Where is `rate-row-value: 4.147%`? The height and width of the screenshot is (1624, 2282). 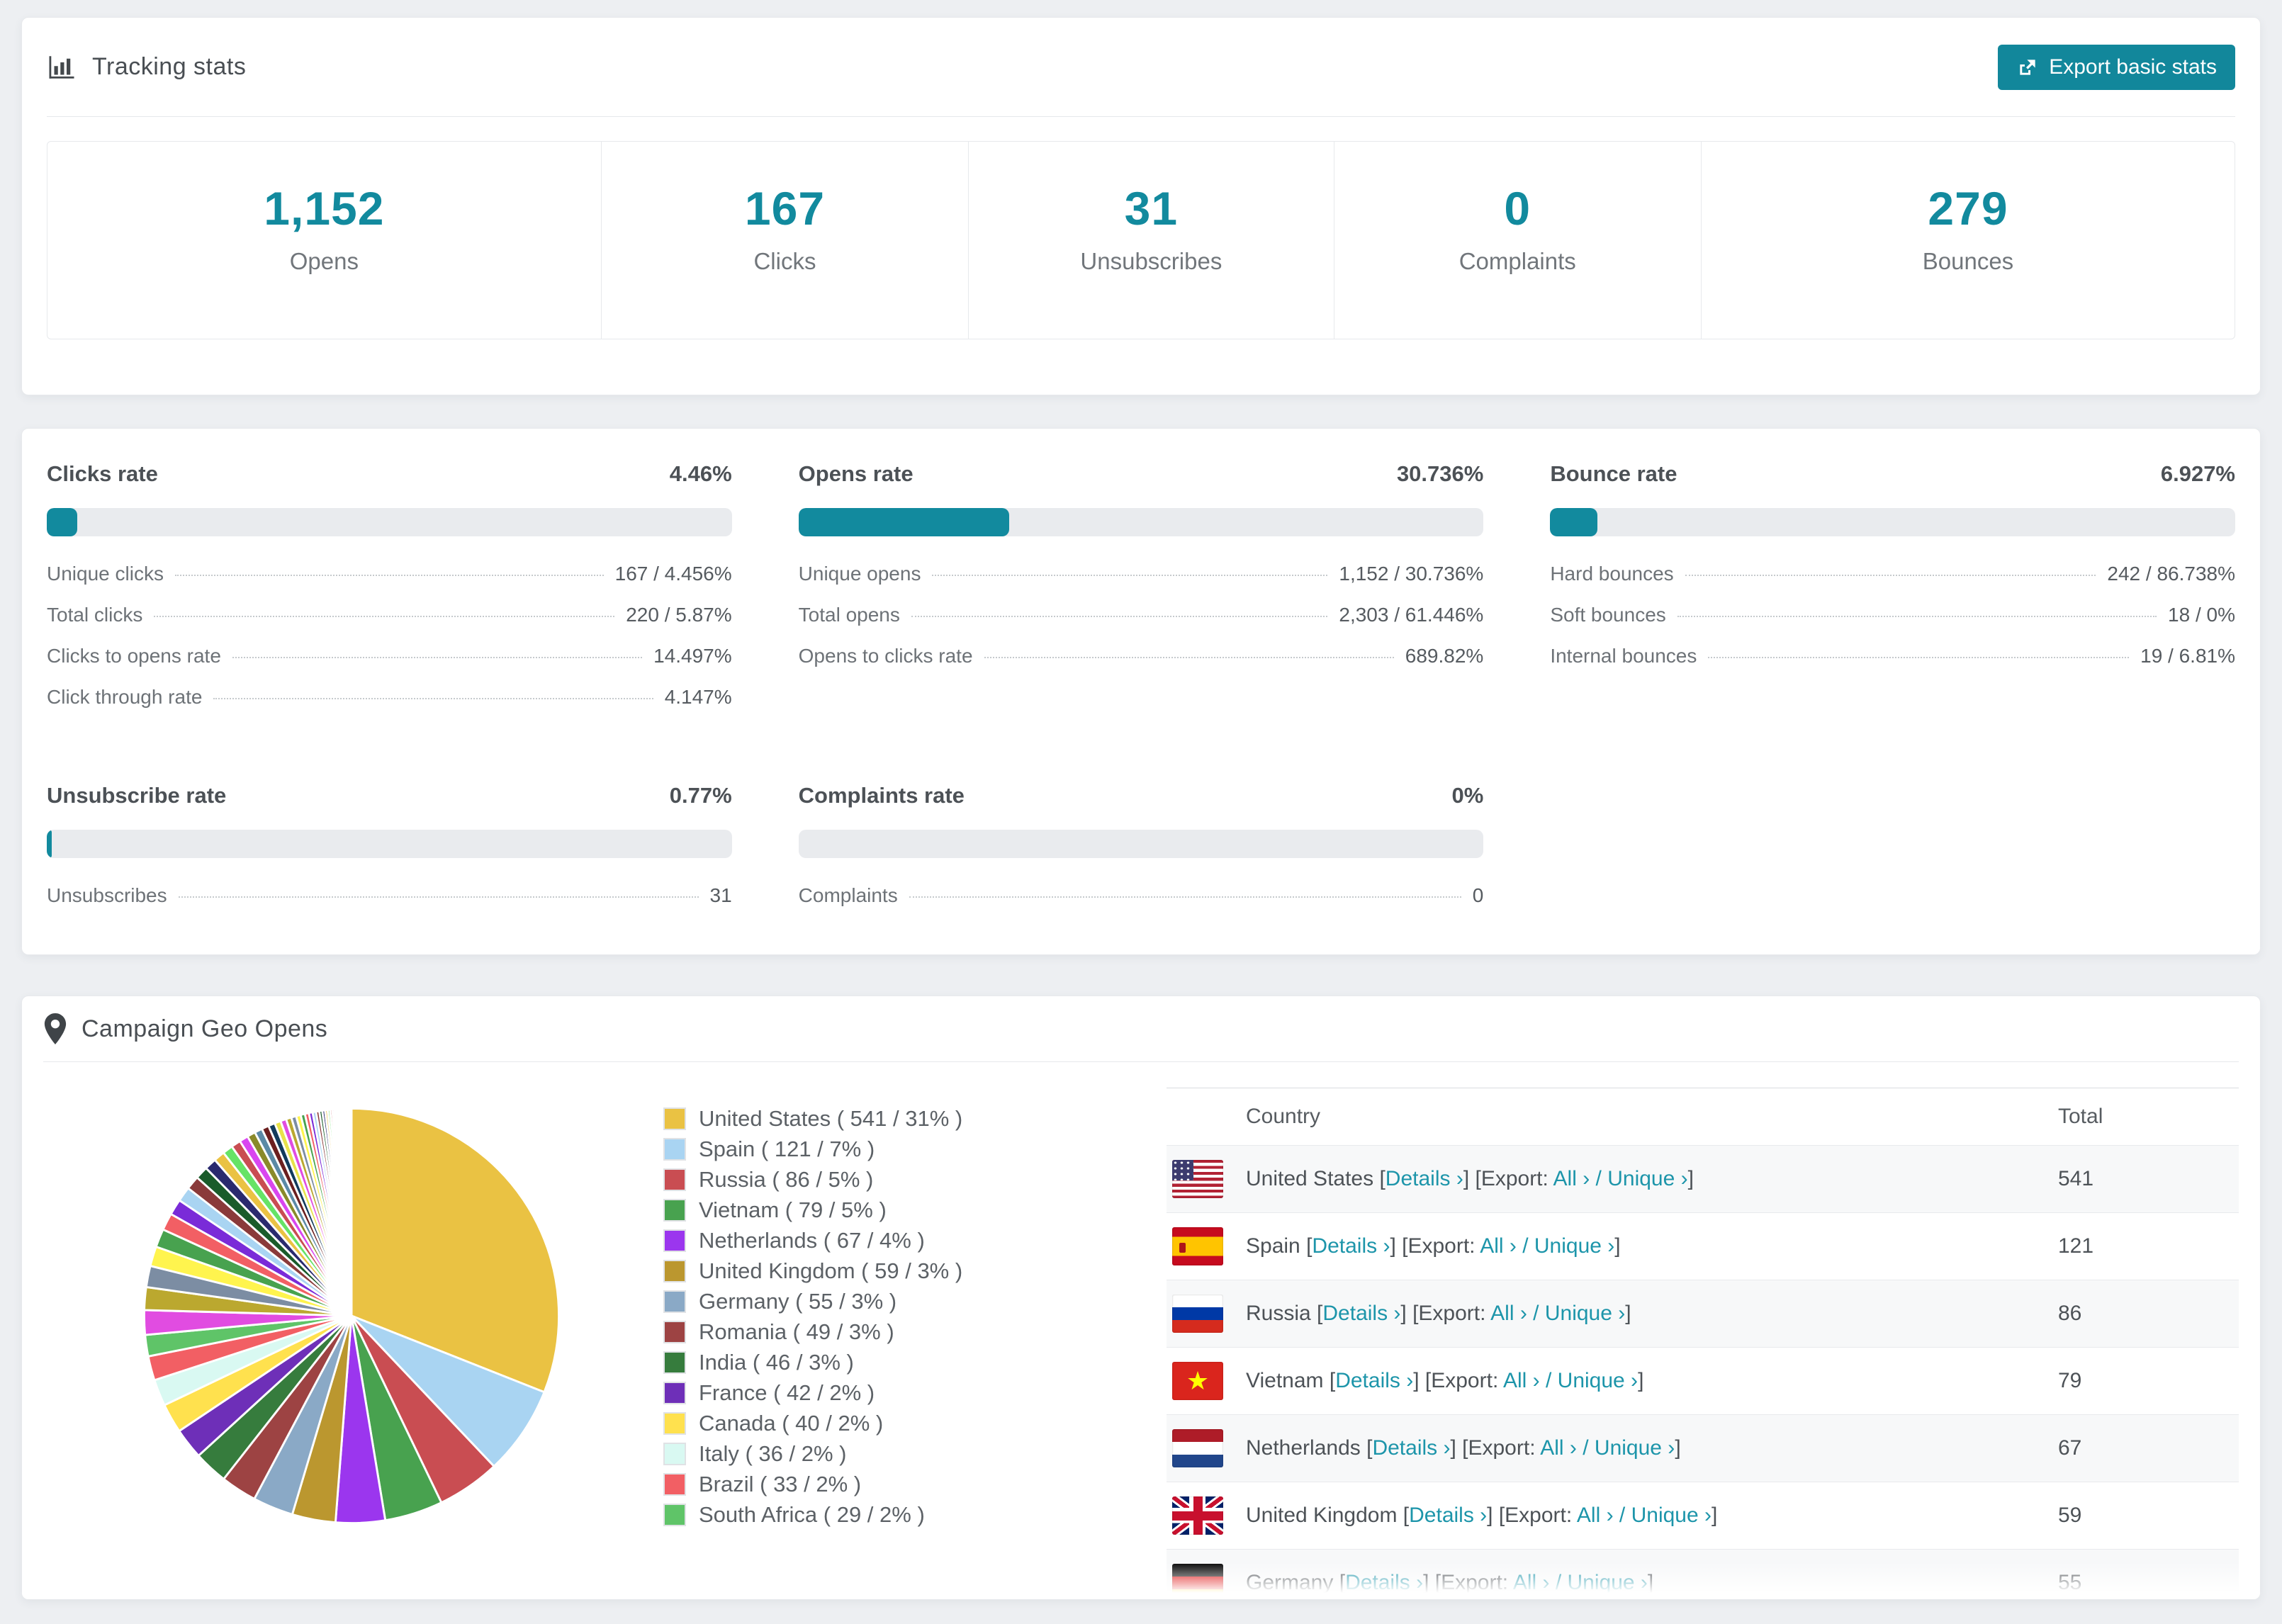
rate-row-value: 4.147% is located at coordinates (698, 697).